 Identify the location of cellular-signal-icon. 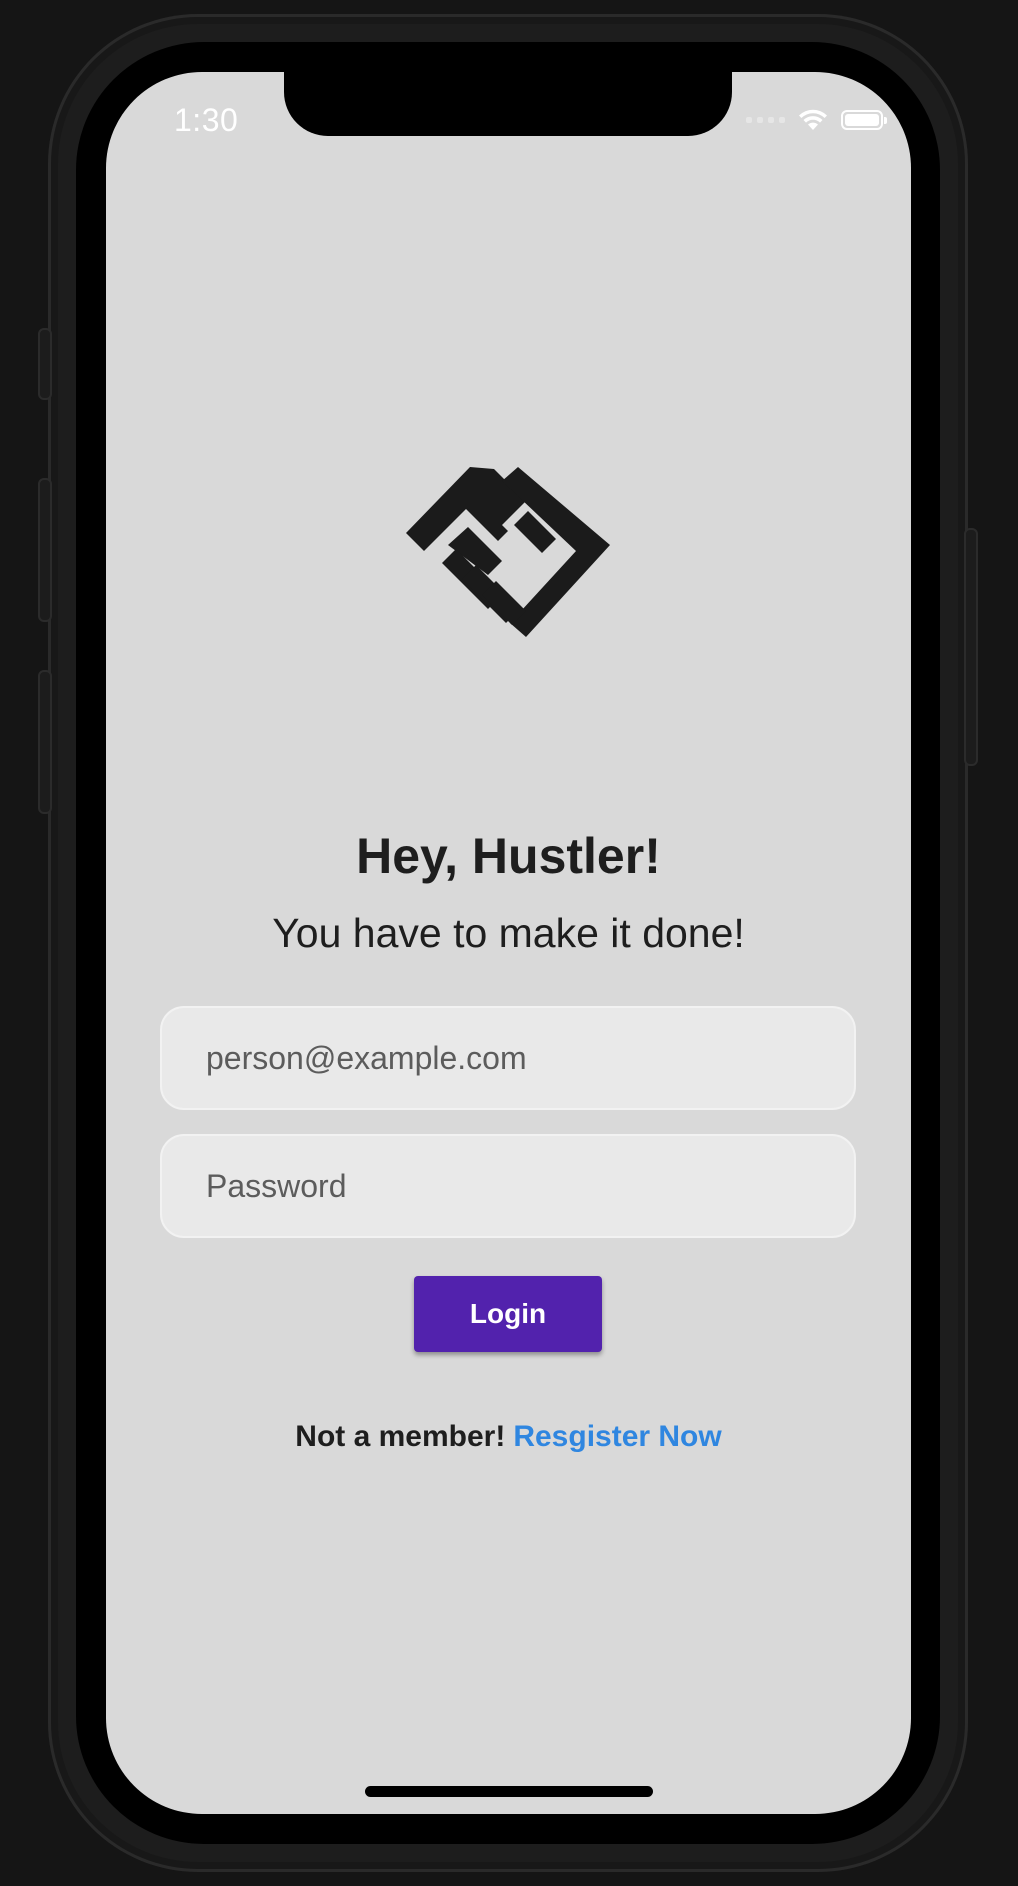
(765, 120).